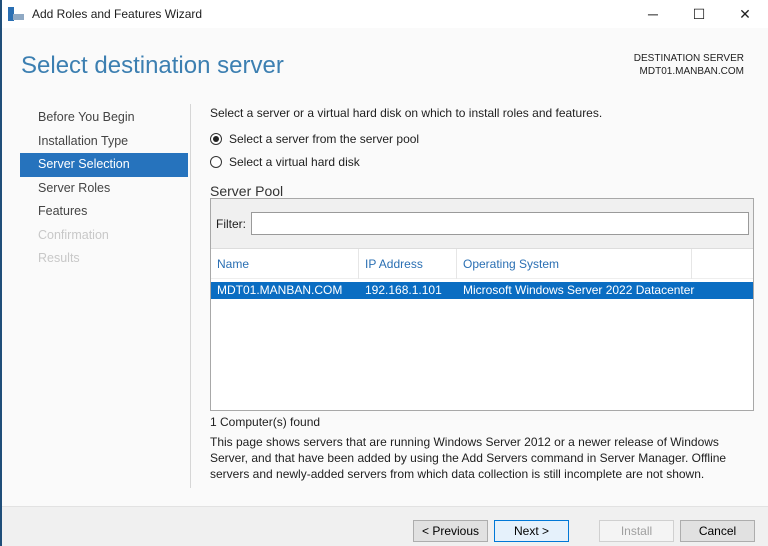  Describe the element at coordinates (104, 165) in the screenshot. I see `nav-server-selection: Server Selection` at that location.